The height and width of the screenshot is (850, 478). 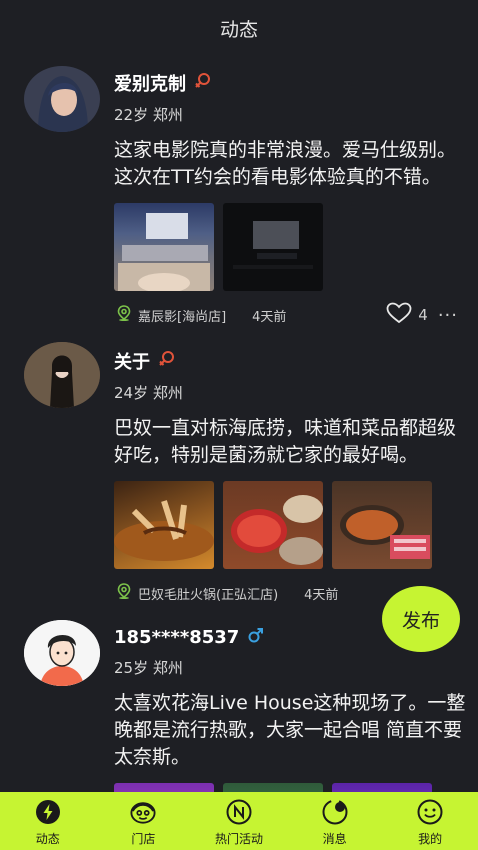 What do you see at coordinates (399, 315) in the screenshot?
I see `heart-icon` at bounding box center [399, 315].